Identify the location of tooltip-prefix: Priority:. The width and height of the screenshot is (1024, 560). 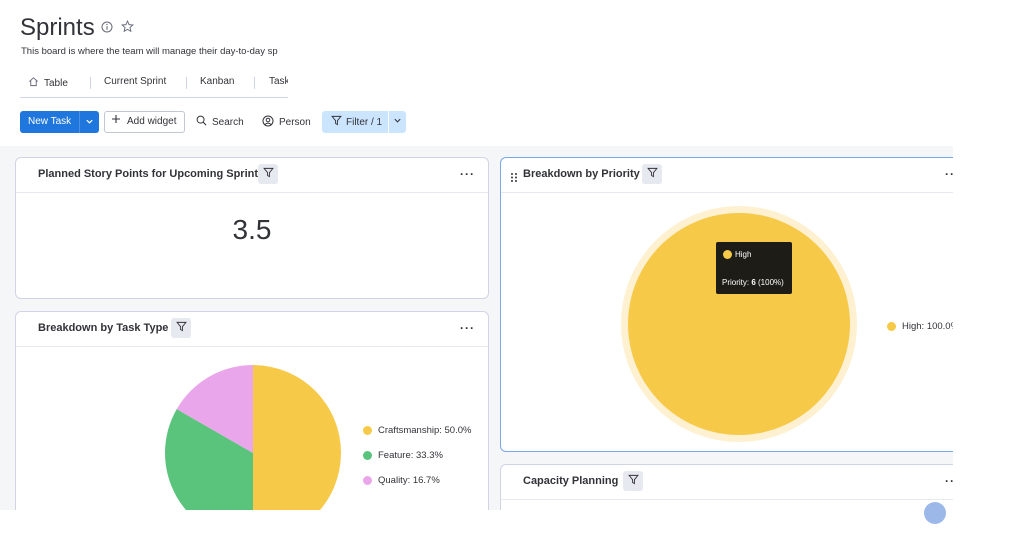
(737, 282).